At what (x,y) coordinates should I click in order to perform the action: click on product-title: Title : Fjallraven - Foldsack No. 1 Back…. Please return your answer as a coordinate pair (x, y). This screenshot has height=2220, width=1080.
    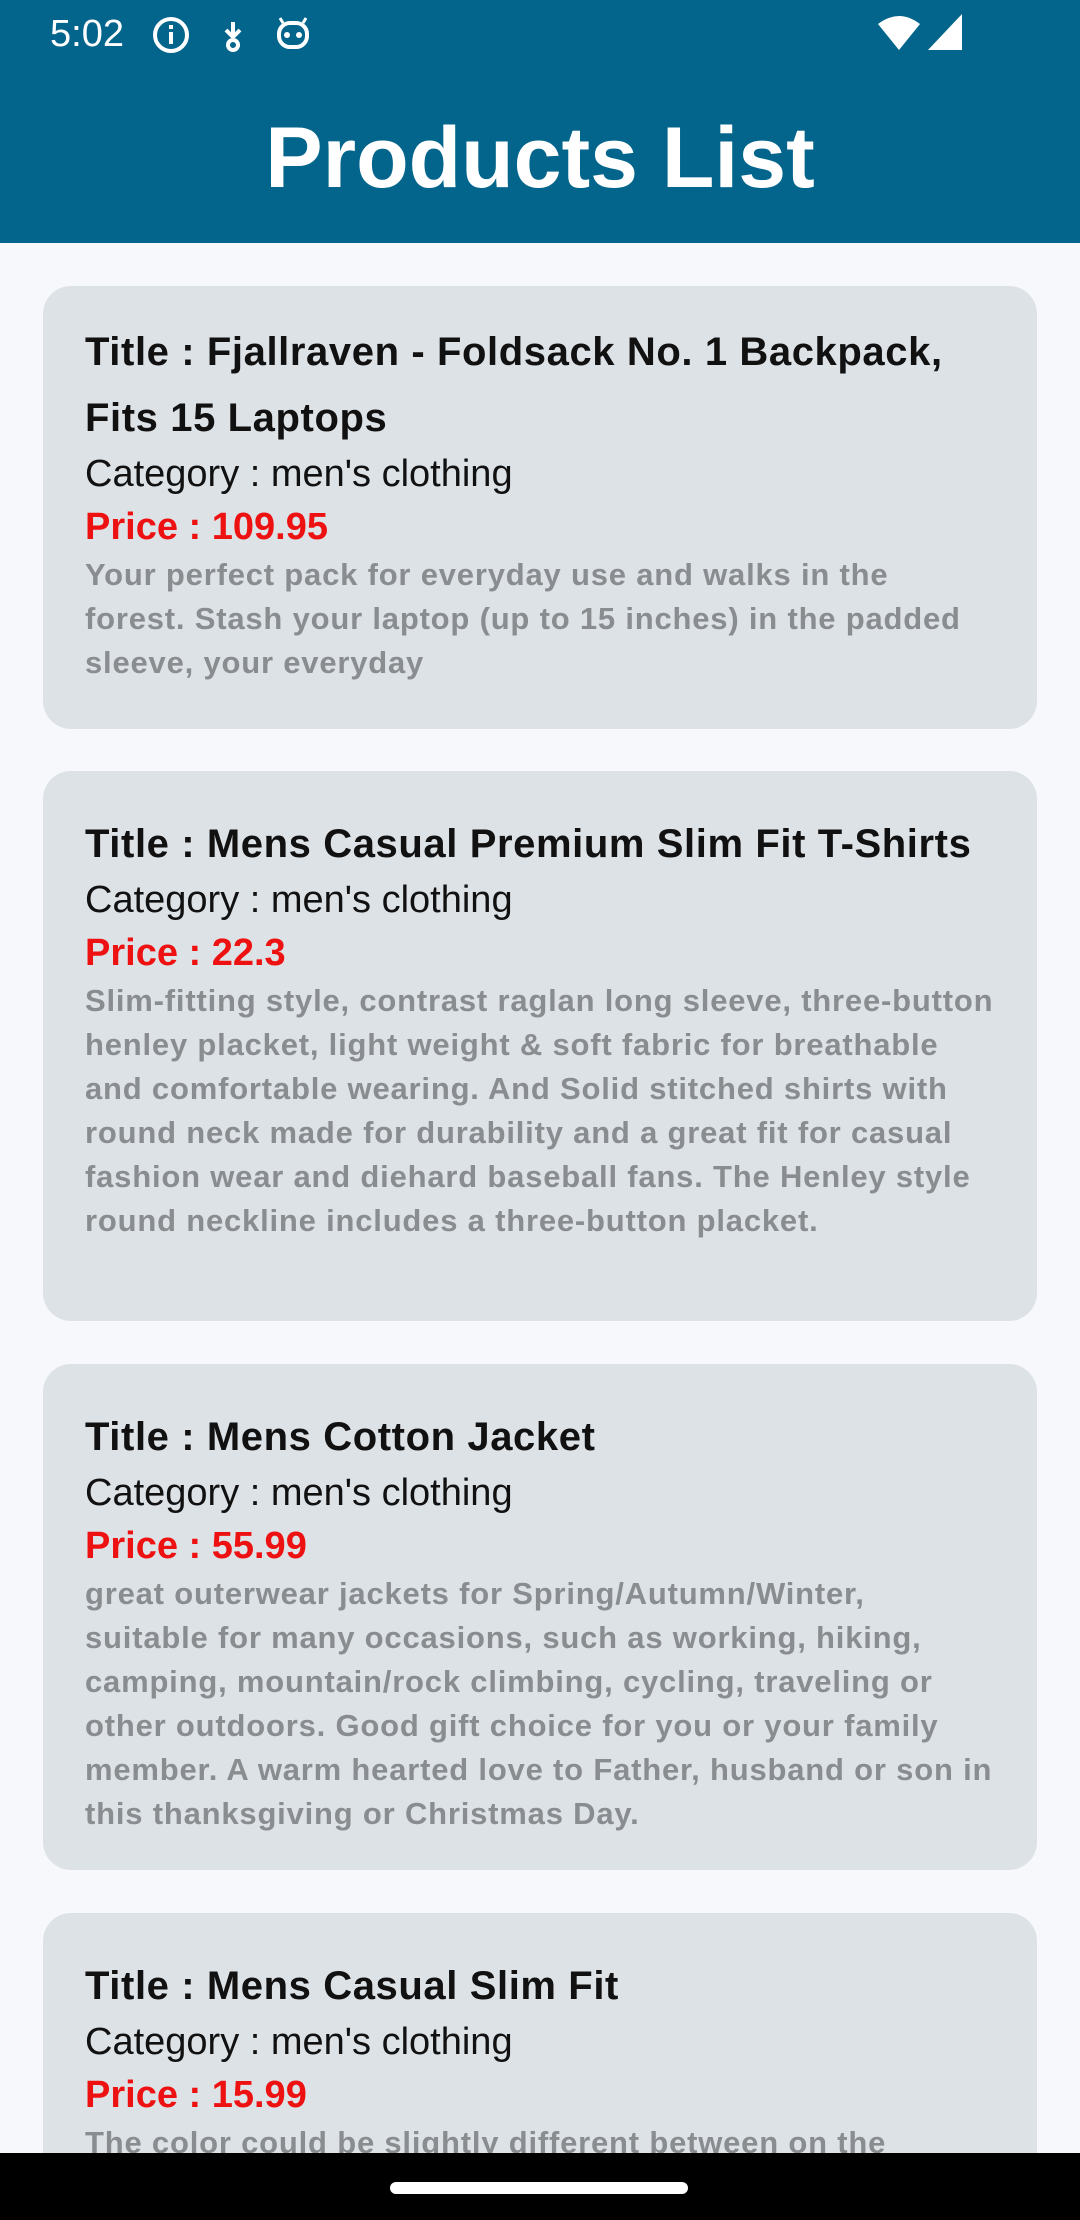
    Looking at the image, I should click on (514, 385).